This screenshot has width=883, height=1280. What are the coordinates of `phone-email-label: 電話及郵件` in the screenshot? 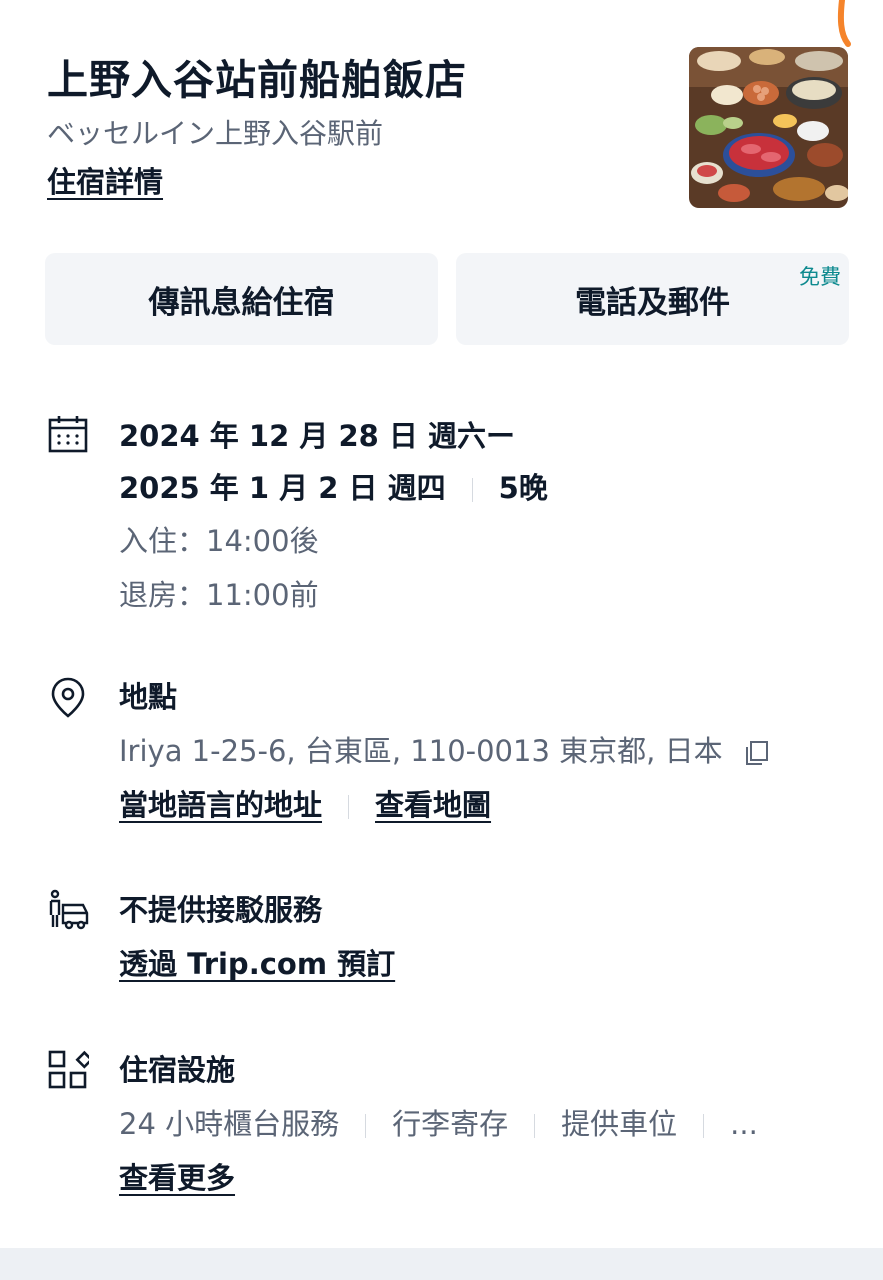 It's located at (652, 302).